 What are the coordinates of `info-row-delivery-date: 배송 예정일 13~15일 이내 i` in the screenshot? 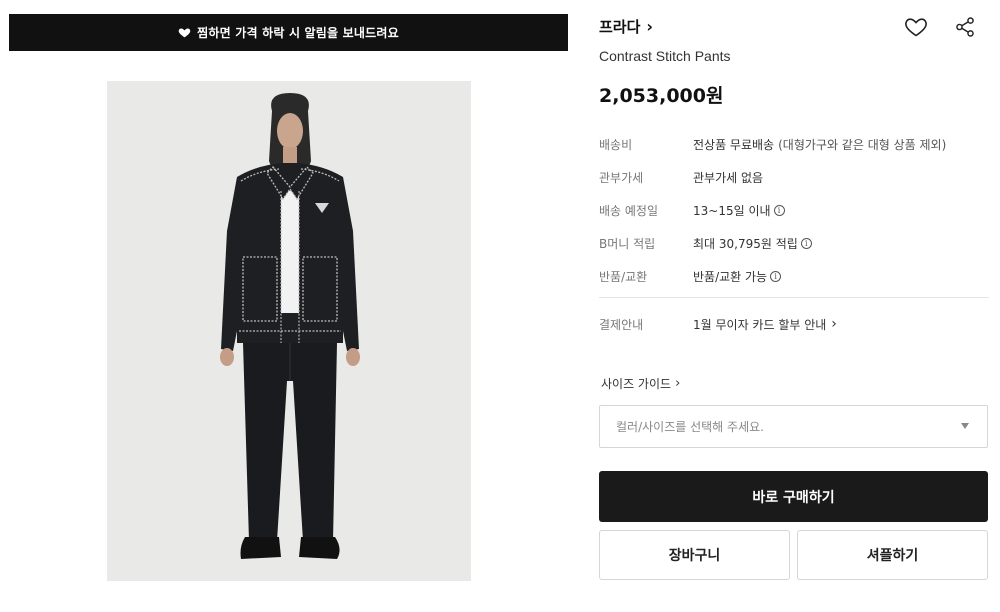 It's located at (794, 210).